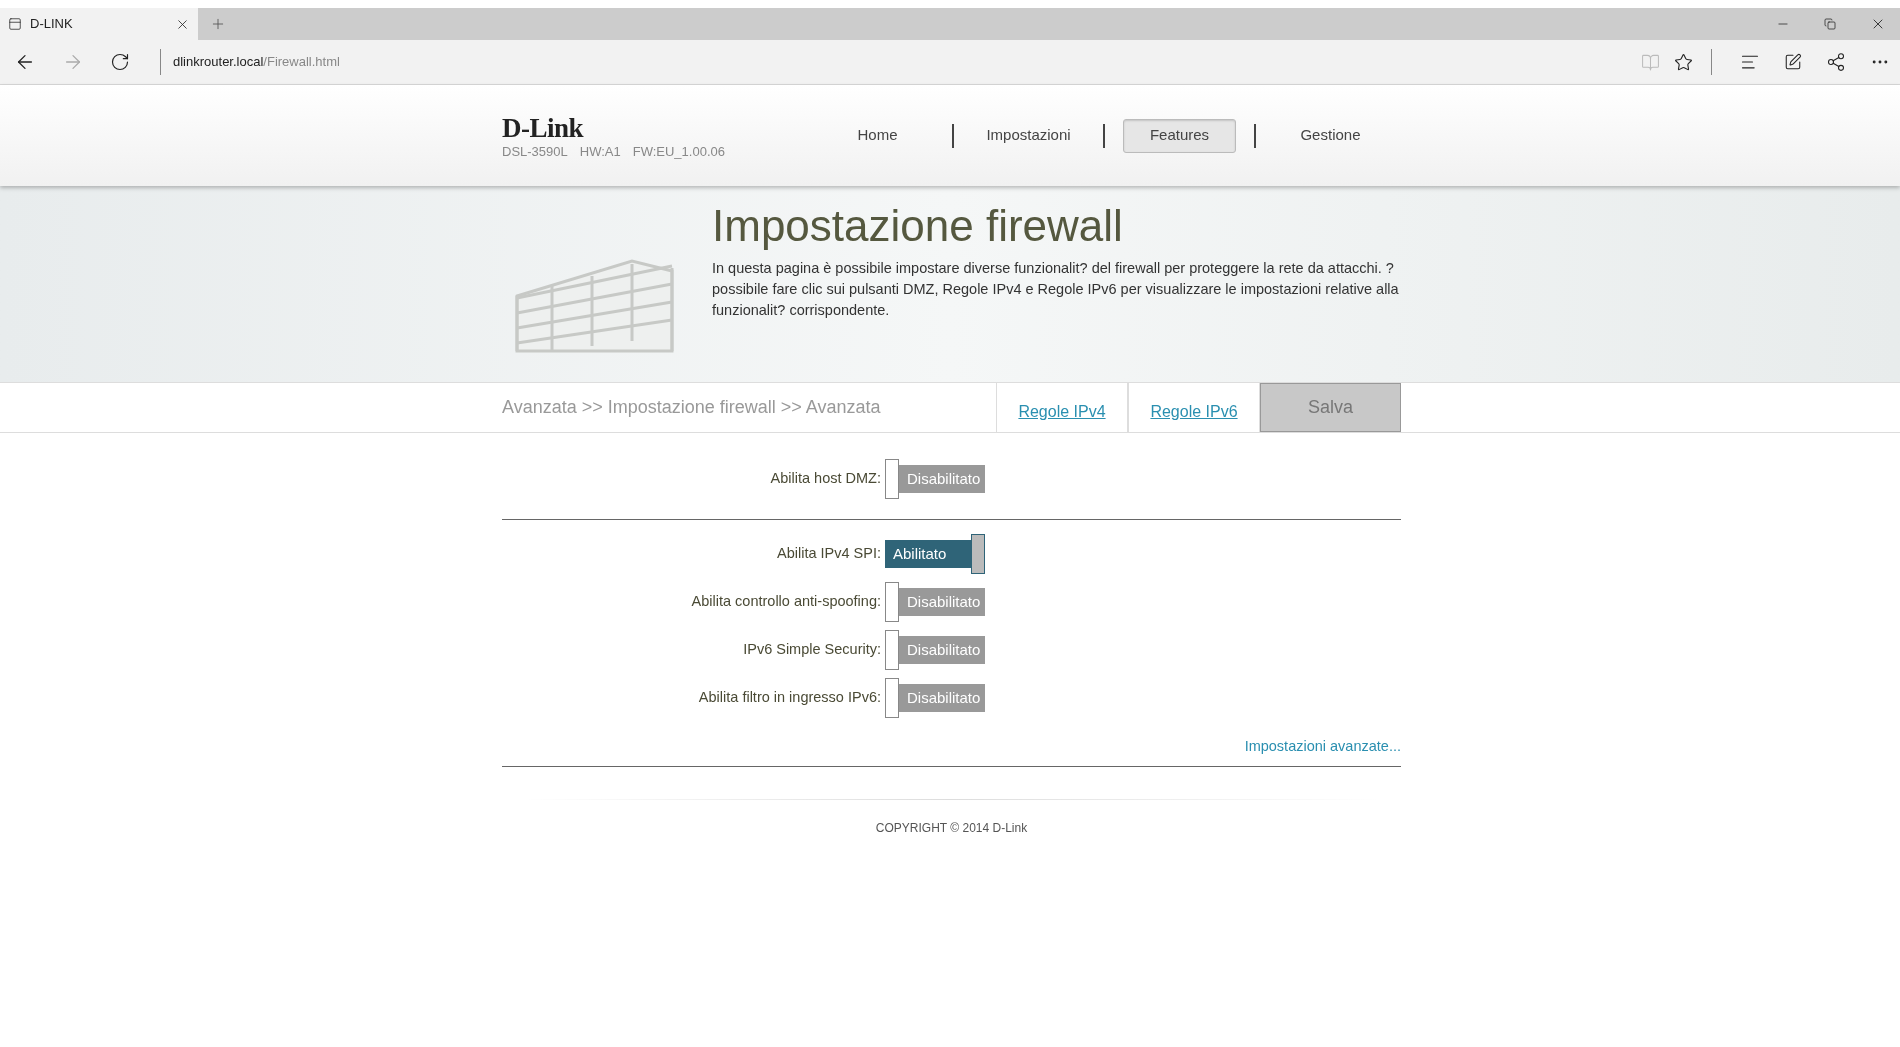 The width and height of the screenshot is (1900, 1047). I want to click on setting-label: IPv6 Simple Security:, so click(812, 650).